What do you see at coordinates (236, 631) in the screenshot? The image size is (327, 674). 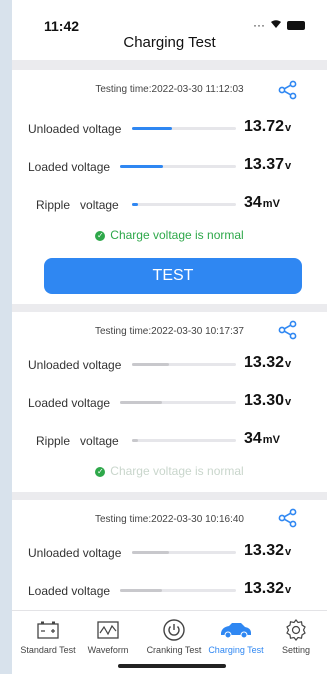 I see `car-icon` at bounding box center [236, 631].